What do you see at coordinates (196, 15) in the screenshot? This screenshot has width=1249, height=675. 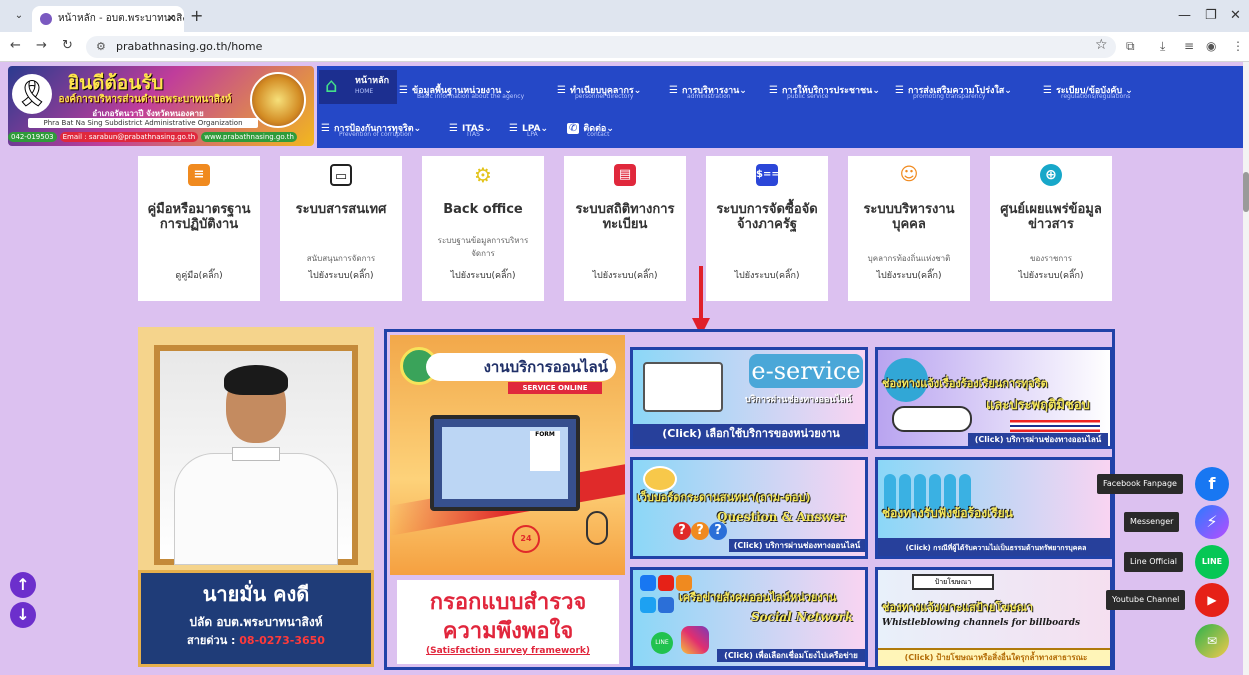 I see `new-tab-button: +` at bounding box center [196, 15].